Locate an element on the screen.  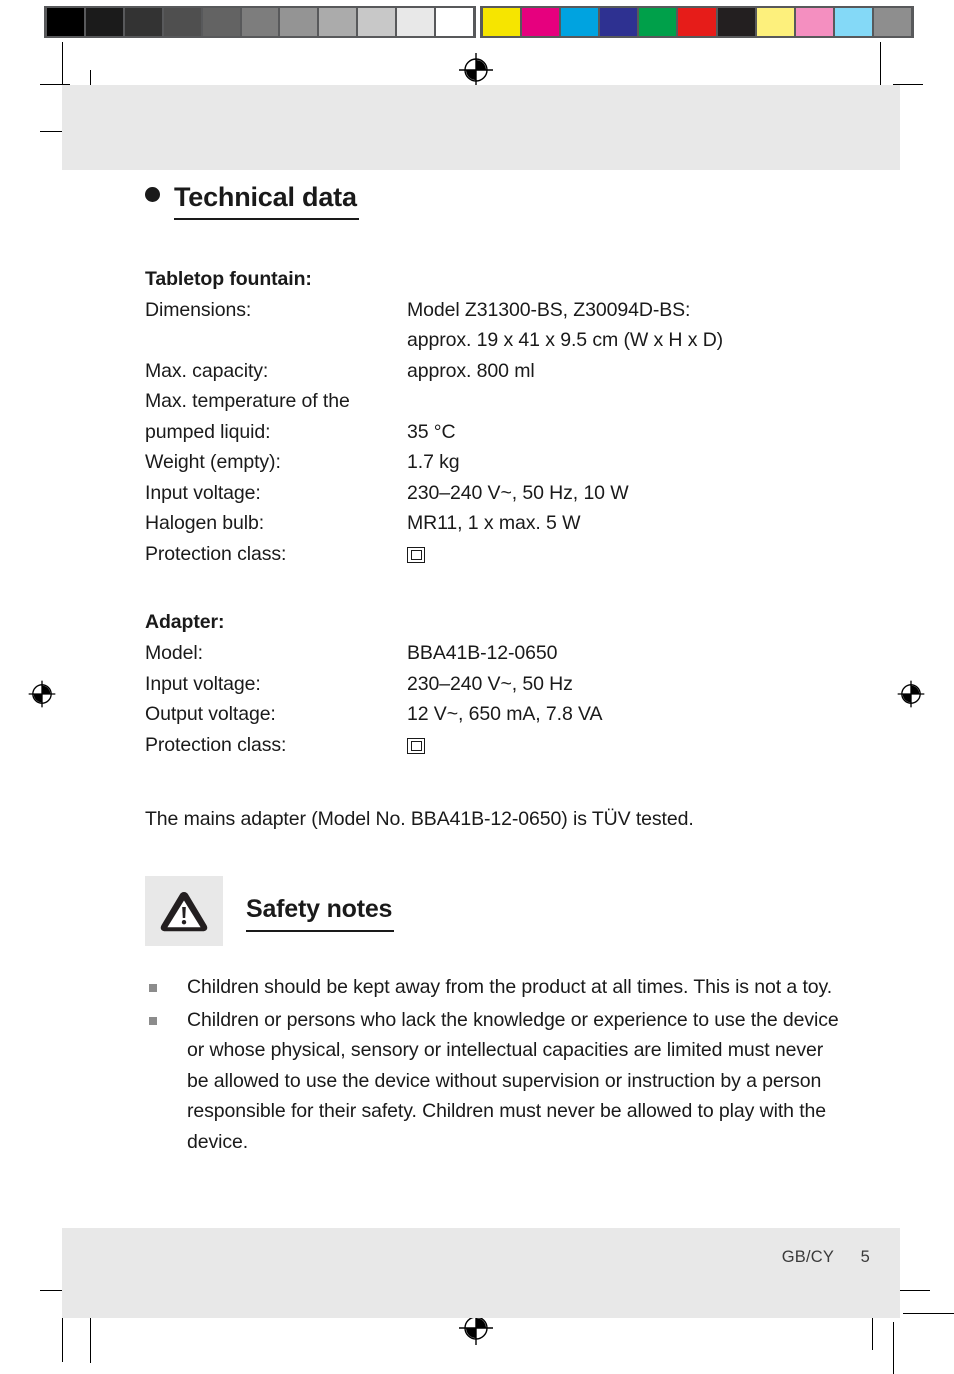
spec-label: Weight (empty): is located at coordinates (213, 462).